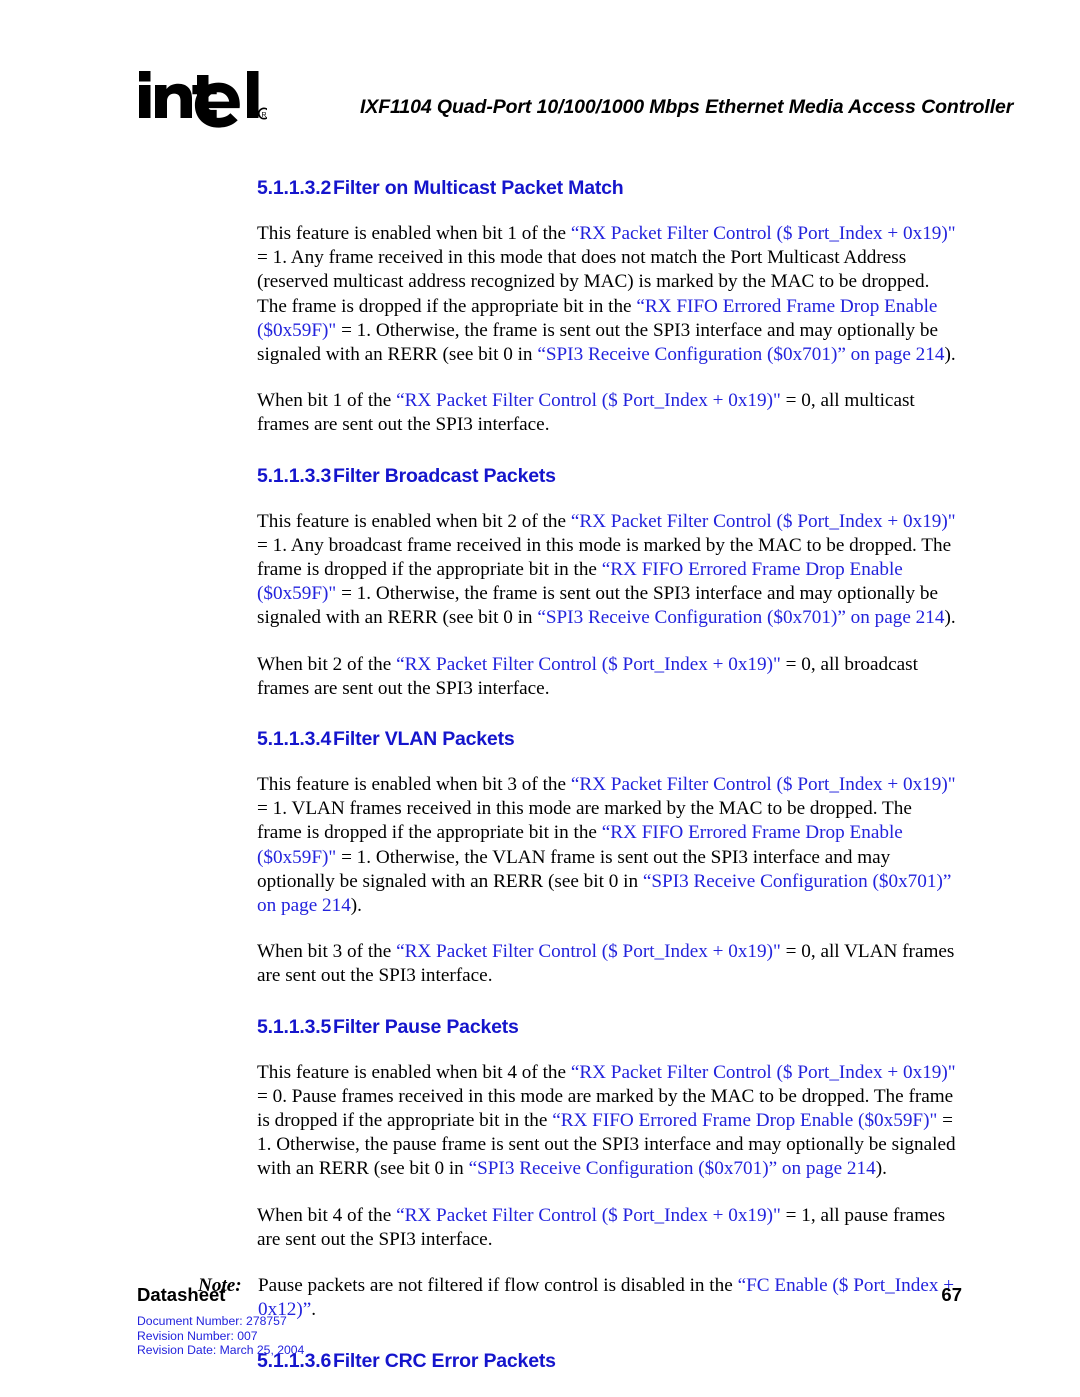 This screenshot has width=1080, height=1397. I want to click on intel-logo: R, so click(202, 97).